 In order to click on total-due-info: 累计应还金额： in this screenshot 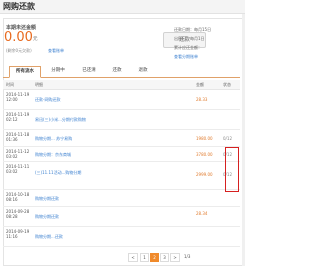, I will do `click(188, 47)`.